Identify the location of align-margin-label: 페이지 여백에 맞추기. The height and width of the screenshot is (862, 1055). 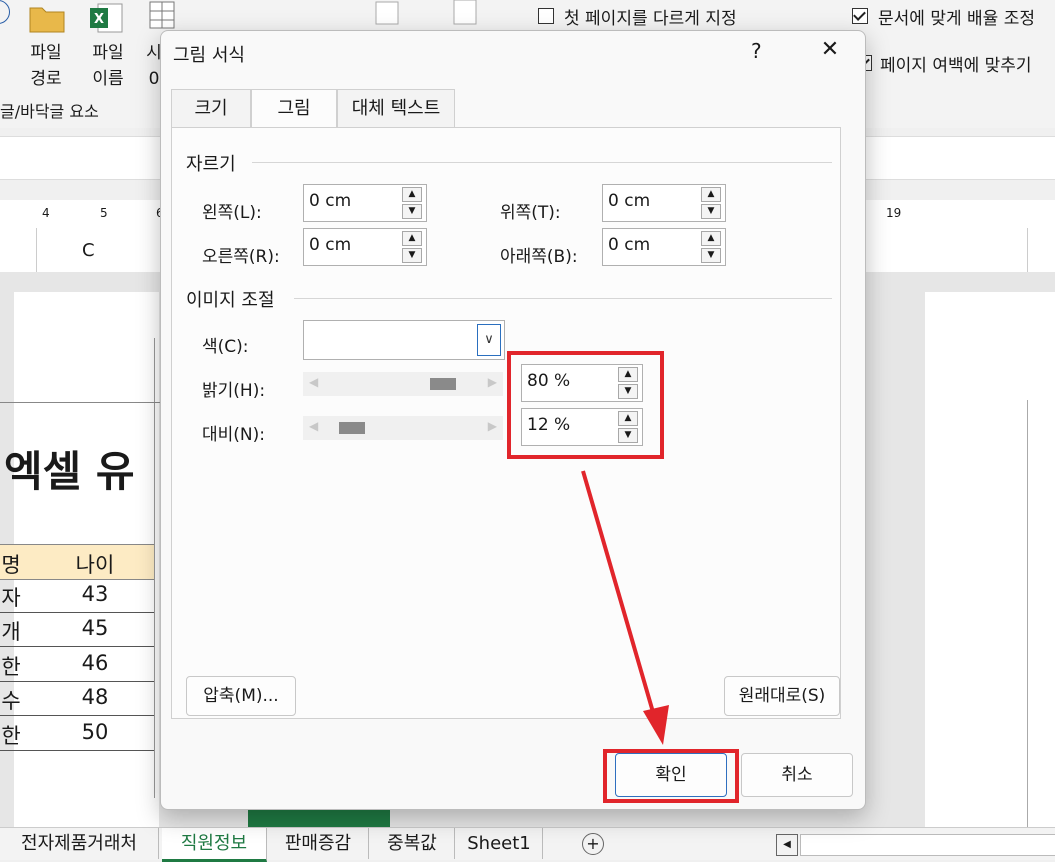
(956, 66).